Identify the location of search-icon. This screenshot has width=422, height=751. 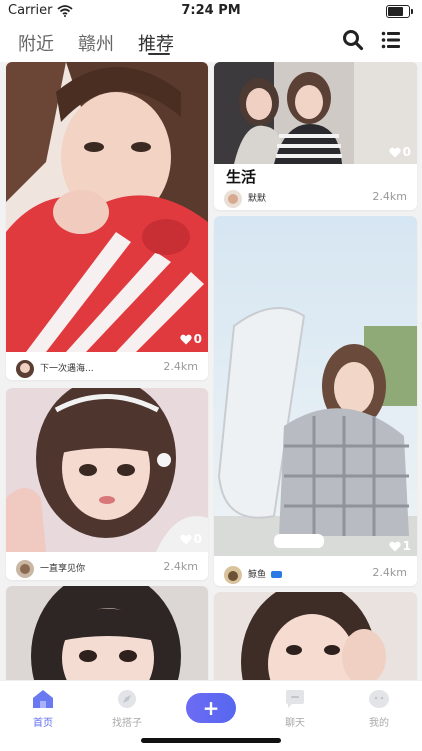
(353, 40).